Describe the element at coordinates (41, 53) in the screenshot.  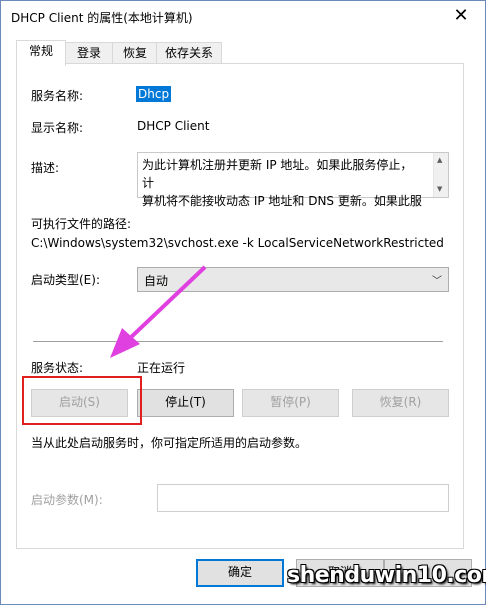
I see `tab-general: 常规` at that location.